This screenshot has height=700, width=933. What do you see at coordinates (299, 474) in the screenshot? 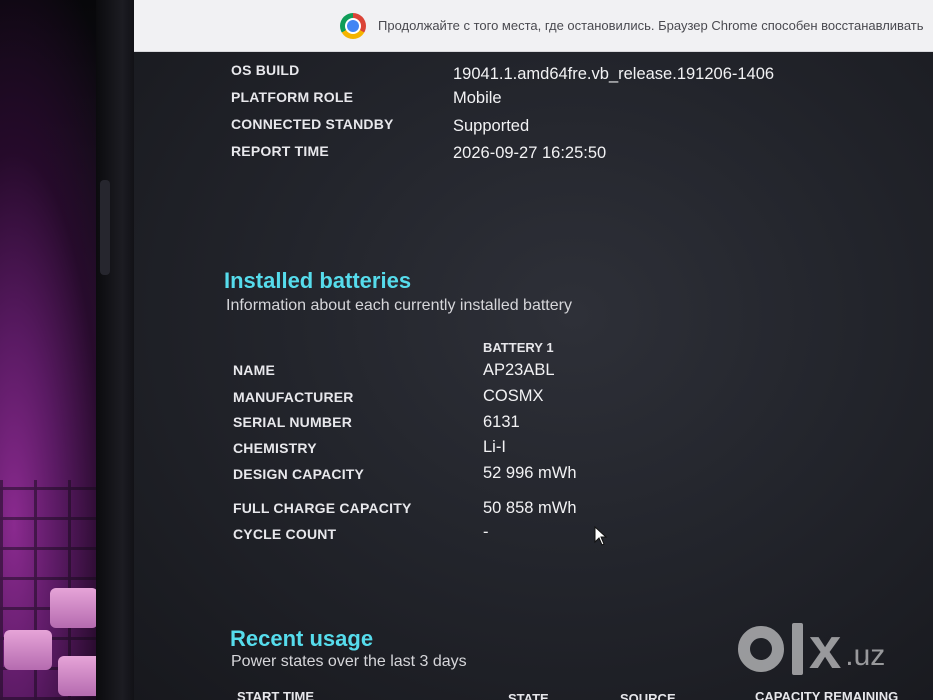
I see `design-capacity-label: DESIGN CAPACITY` at bounding box center [299, 474].